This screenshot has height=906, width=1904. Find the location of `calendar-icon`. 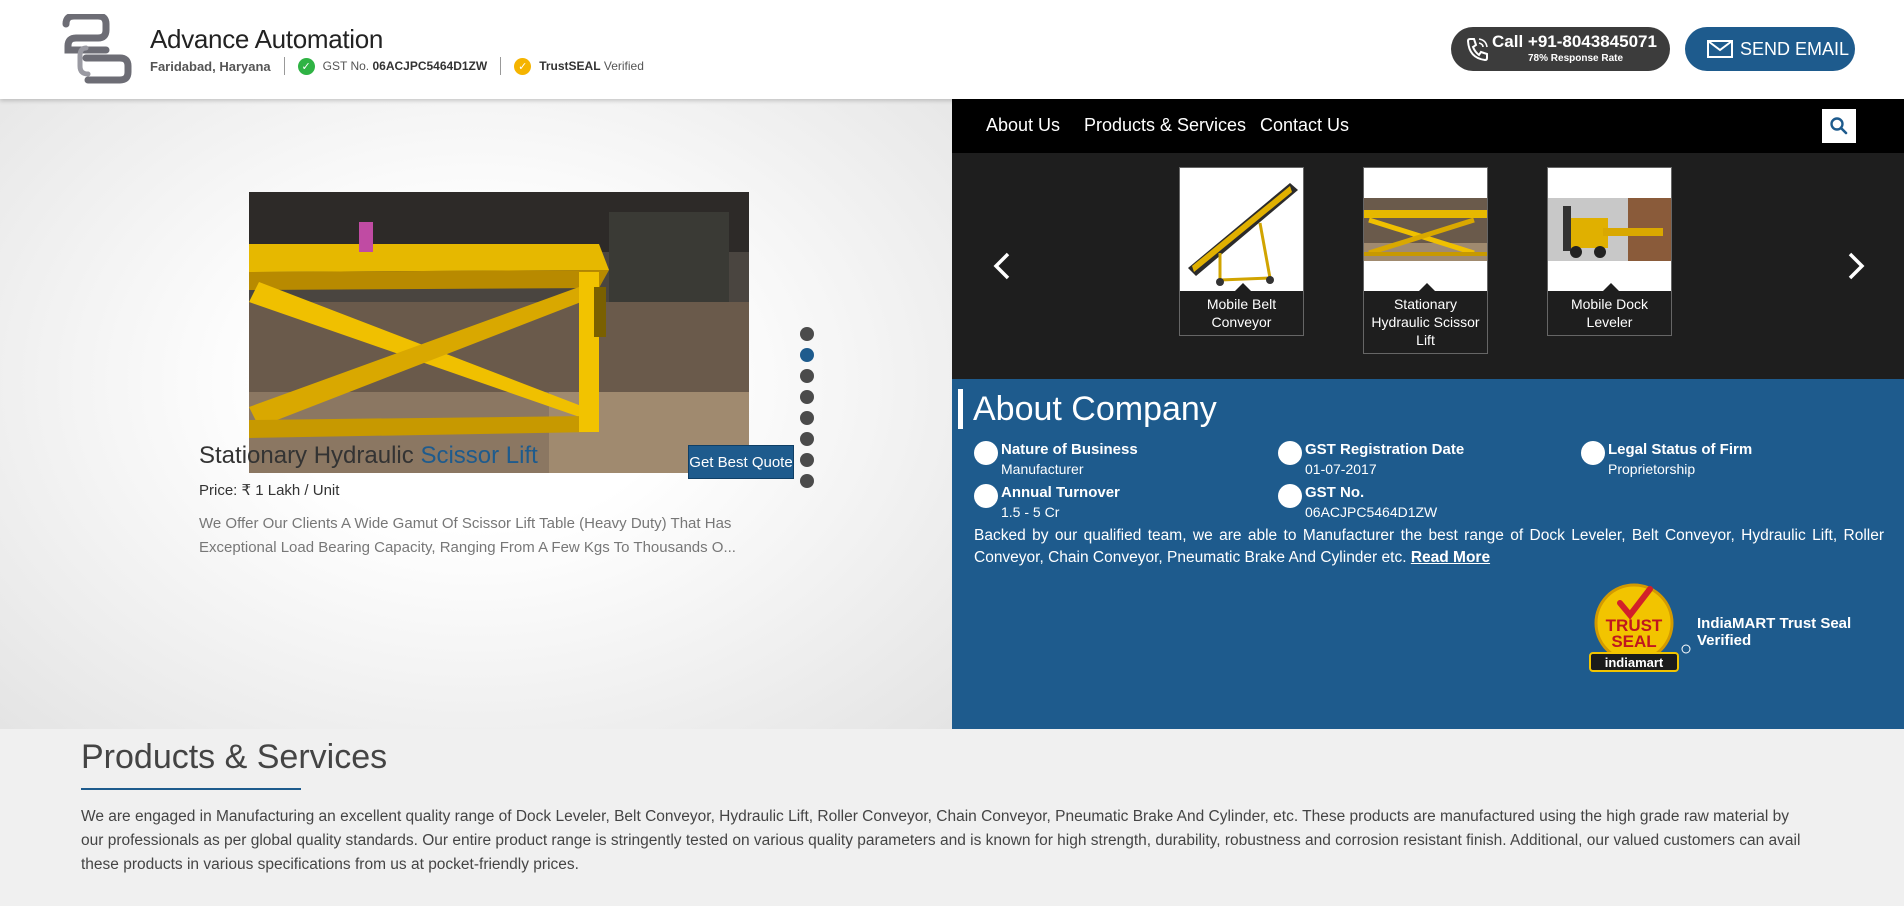

calendar-icon is located at coordinates (1290, 453).